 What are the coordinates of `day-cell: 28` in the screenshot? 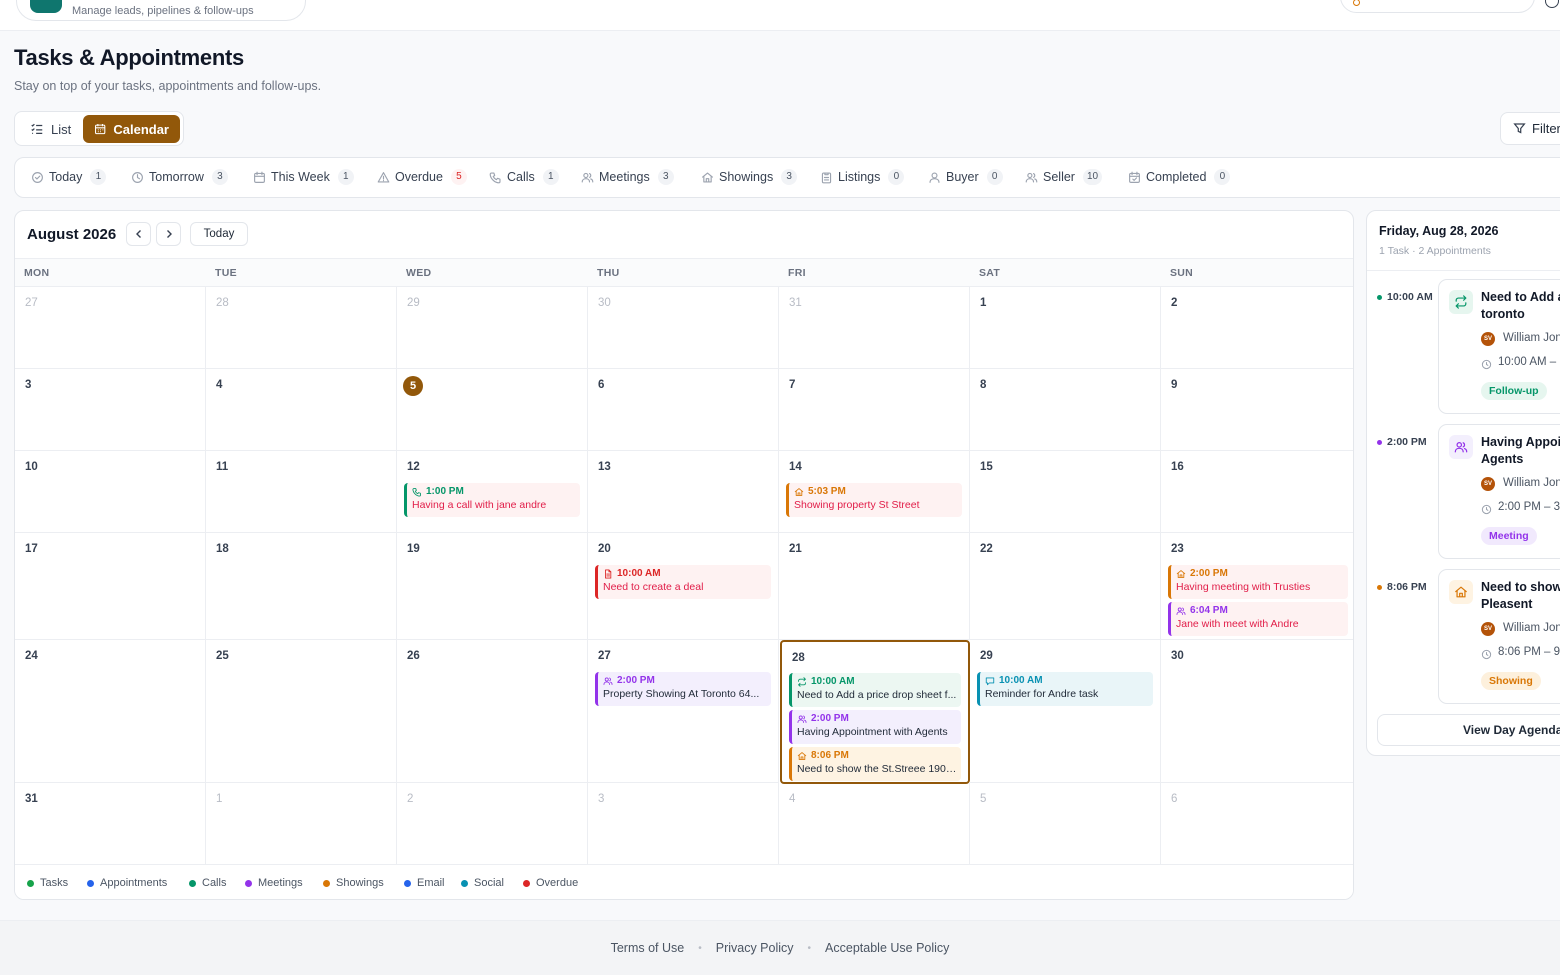 It's located at (301, 328).